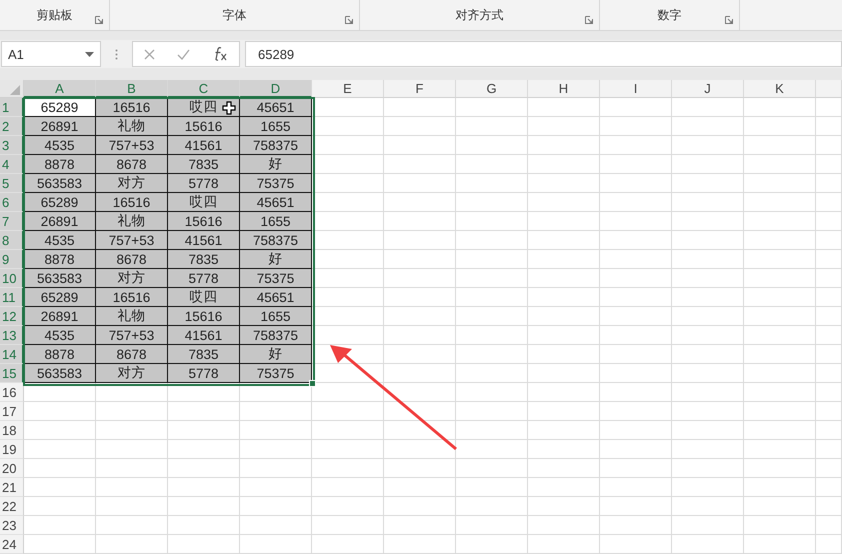 Image resolution: width=842 pixels, height=554 pixels. Describe the element at coordinates (12, 145) in the screenshot. I see `row-header: 3` at that location.